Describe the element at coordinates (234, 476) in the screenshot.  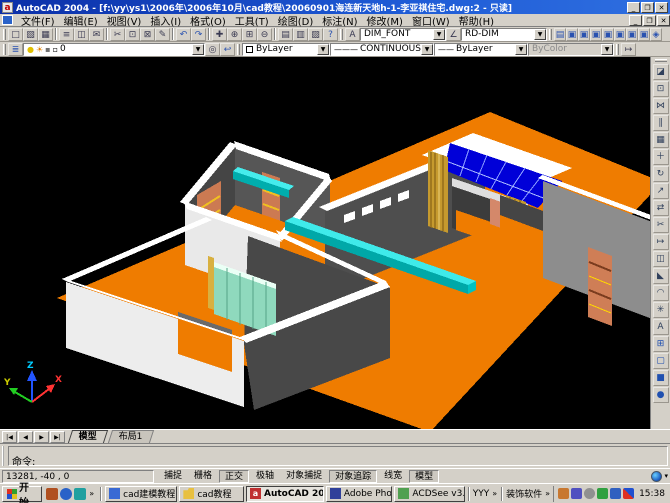
I see `ortho-toggle: 正交` at that location.